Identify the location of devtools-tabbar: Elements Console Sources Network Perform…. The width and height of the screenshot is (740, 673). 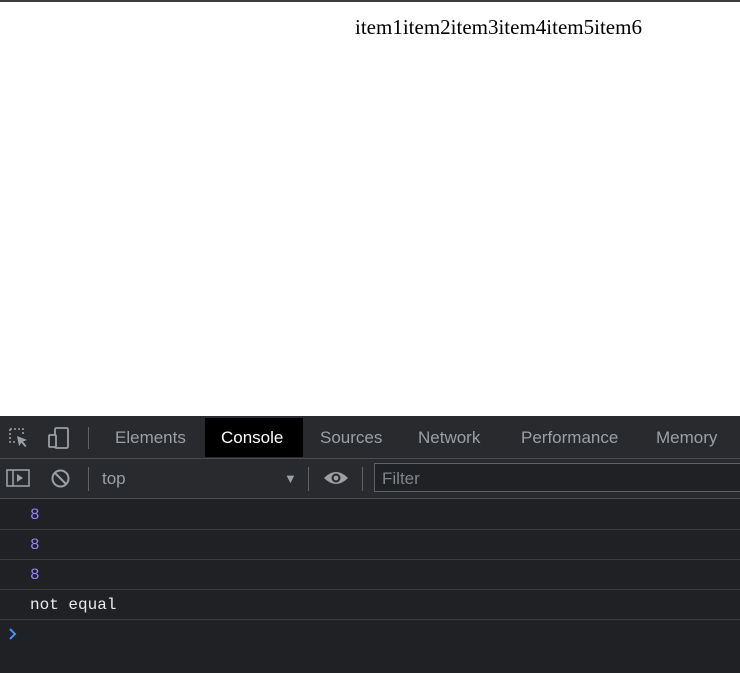
(370, 437).